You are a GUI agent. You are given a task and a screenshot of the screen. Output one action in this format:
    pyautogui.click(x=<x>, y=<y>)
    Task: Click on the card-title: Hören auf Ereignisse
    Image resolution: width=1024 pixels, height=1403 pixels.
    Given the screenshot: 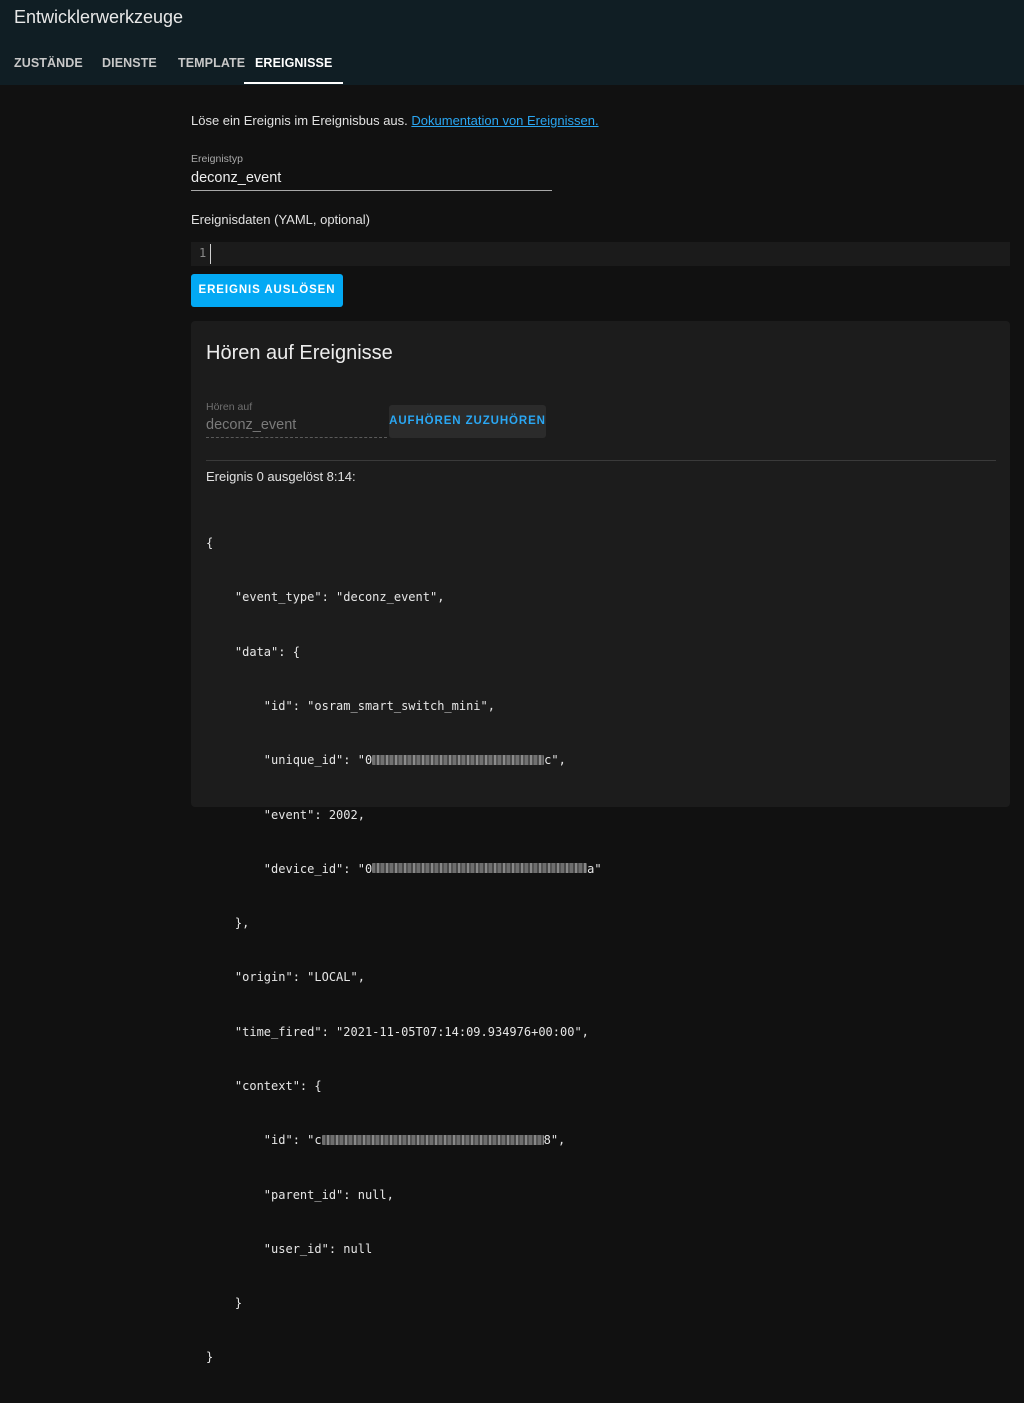 What is the action you would take?
    pyautogui.click(x=299, y=353)
    